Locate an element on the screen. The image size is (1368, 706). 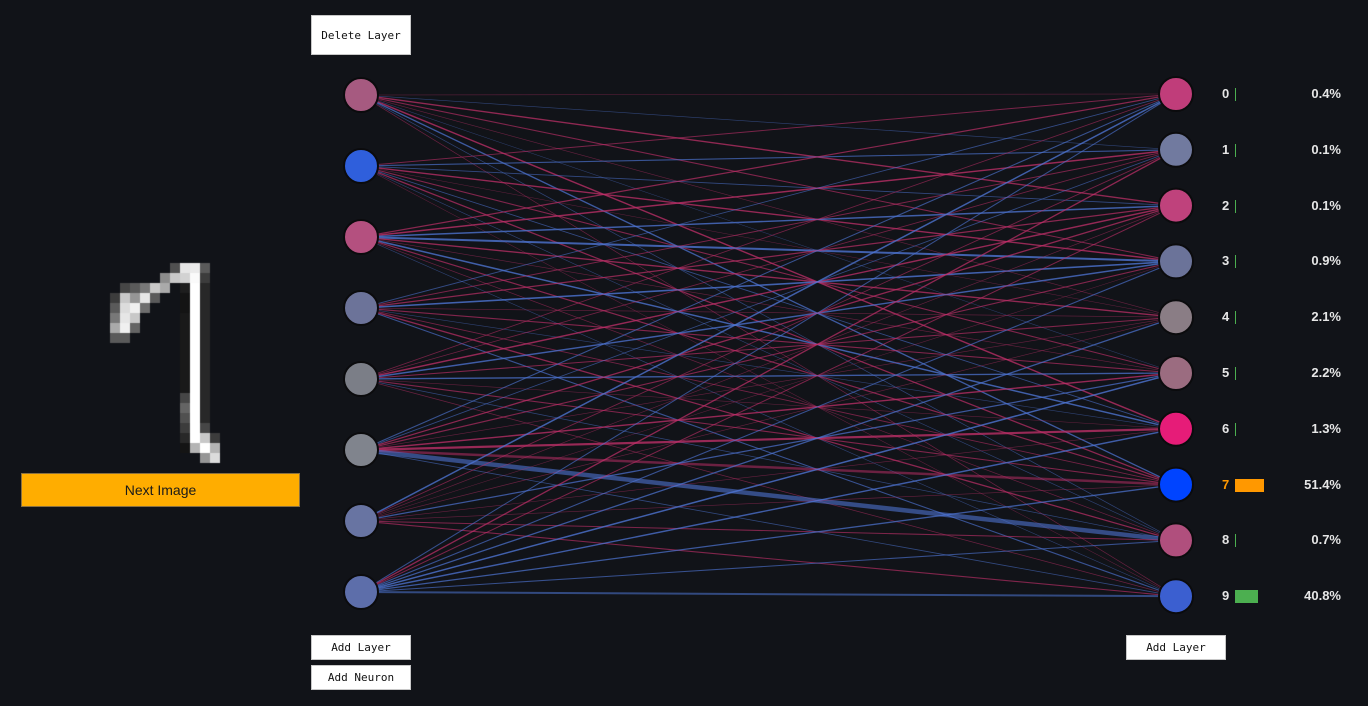
output-row: 0 0.4% is located at coordinates (1284, 94).